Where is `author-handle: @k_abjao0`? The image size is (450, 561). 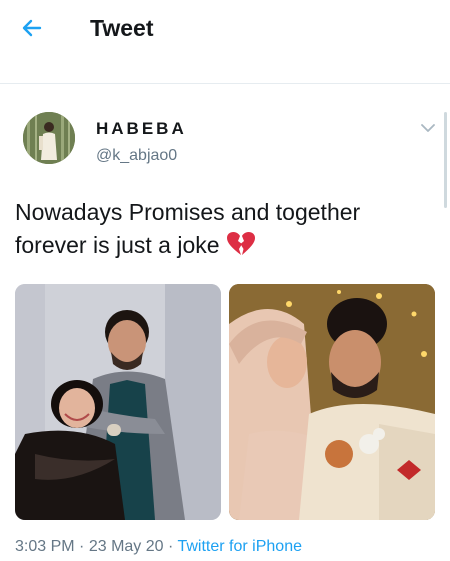 author-handle: @k_abjao0 is located at coordinates (136, 156).